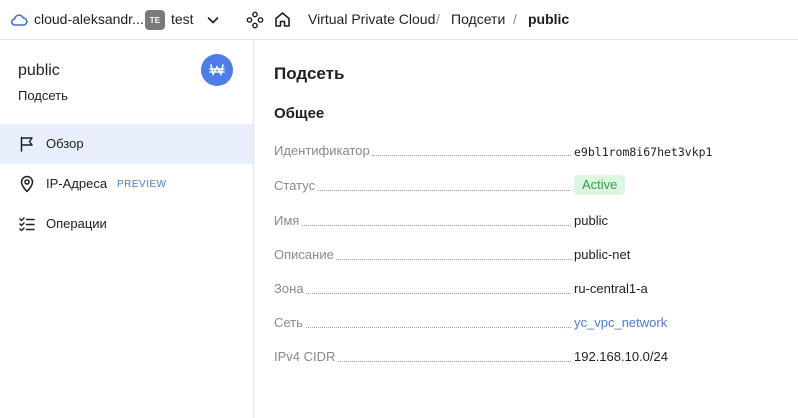 The image size is (798, 418). I want to click on property-value: e9bl1rom8i67het3vkp1, so click(643, 152).